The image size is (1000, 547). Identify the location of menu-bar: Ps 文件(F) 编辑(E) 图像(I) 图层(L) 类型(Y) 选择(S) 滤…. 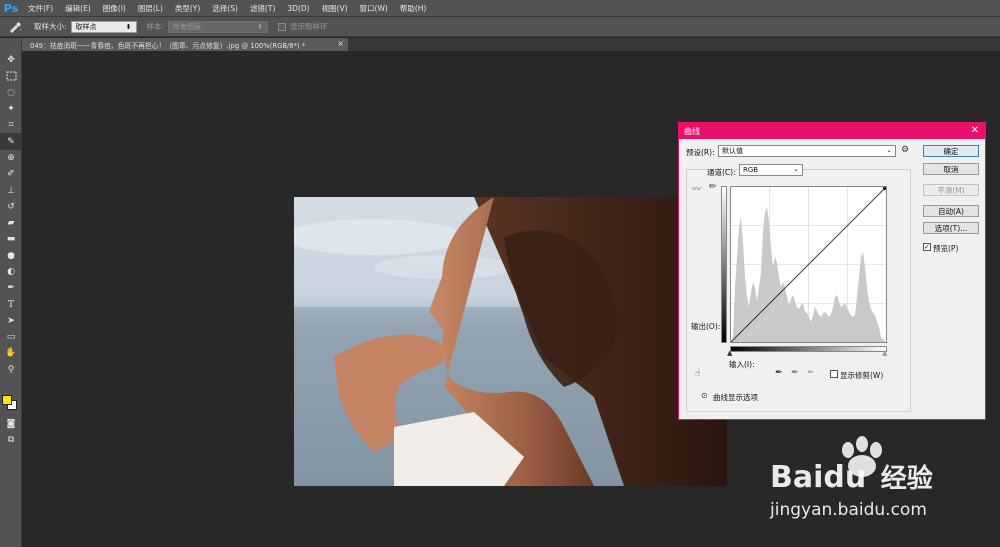
(500, 8).